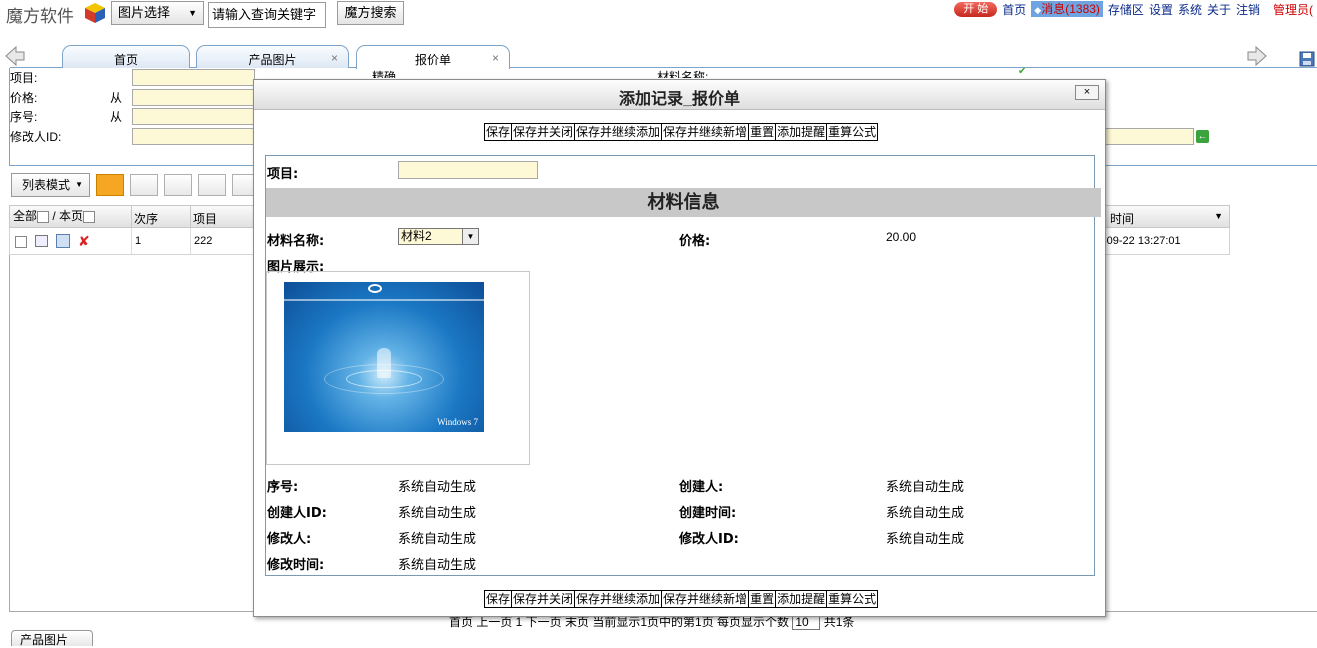  I want to click on serial-value: 系统自动生成, so click(437, 486).